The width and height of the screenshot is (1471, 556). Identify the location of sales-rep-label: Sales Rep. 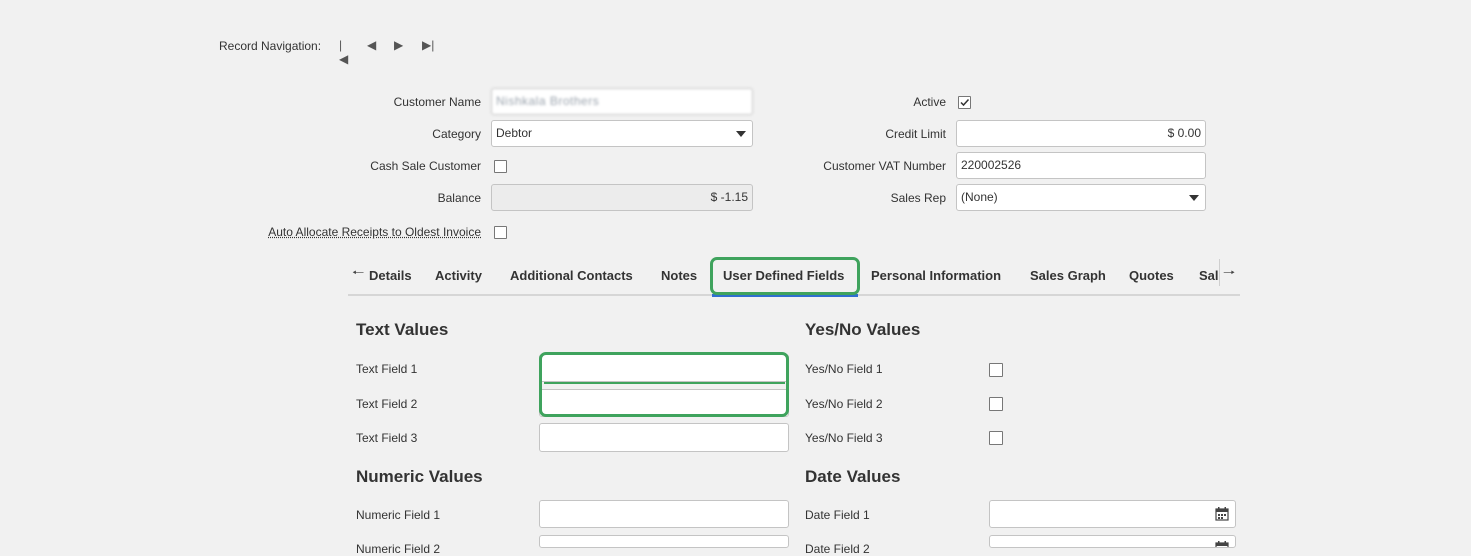
(918, 198).